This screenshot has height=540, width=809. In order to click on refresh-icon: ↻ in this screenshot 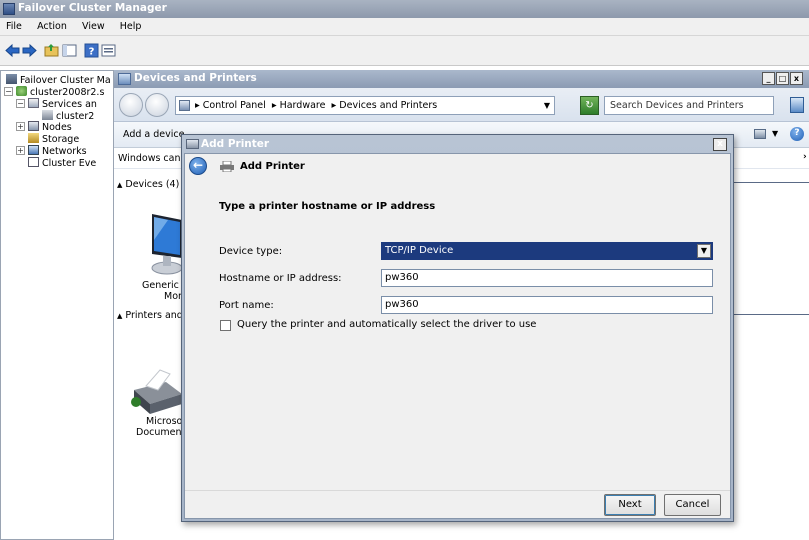, I will do `click(589, 105)`.